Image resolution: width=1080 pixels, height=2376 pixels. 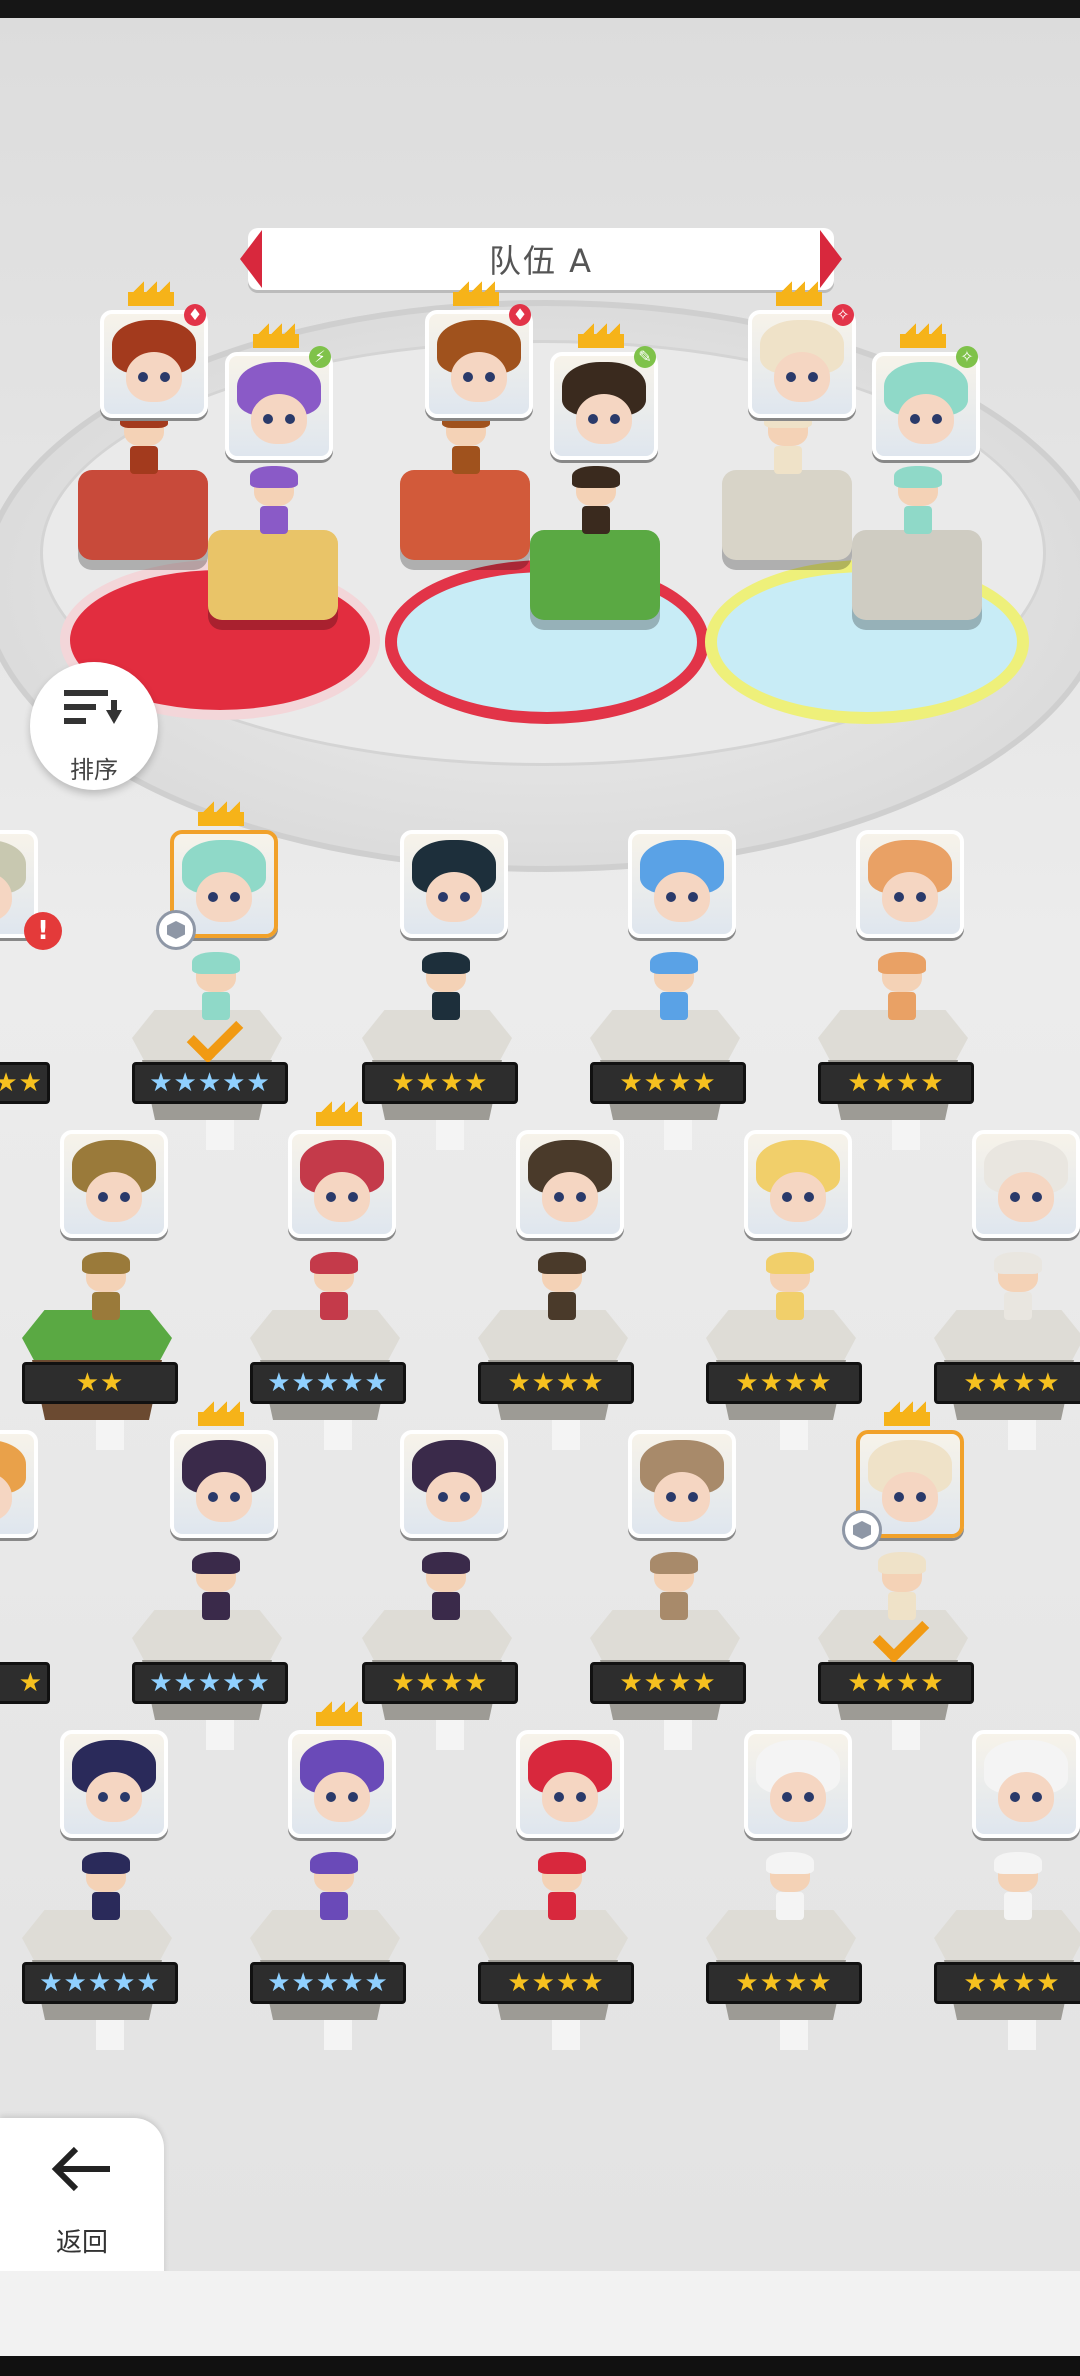 What do you see at coordinates (251, 259) in the screenshot?
I see `prev-team-arrow-icon` at bounding box center [251, 259].